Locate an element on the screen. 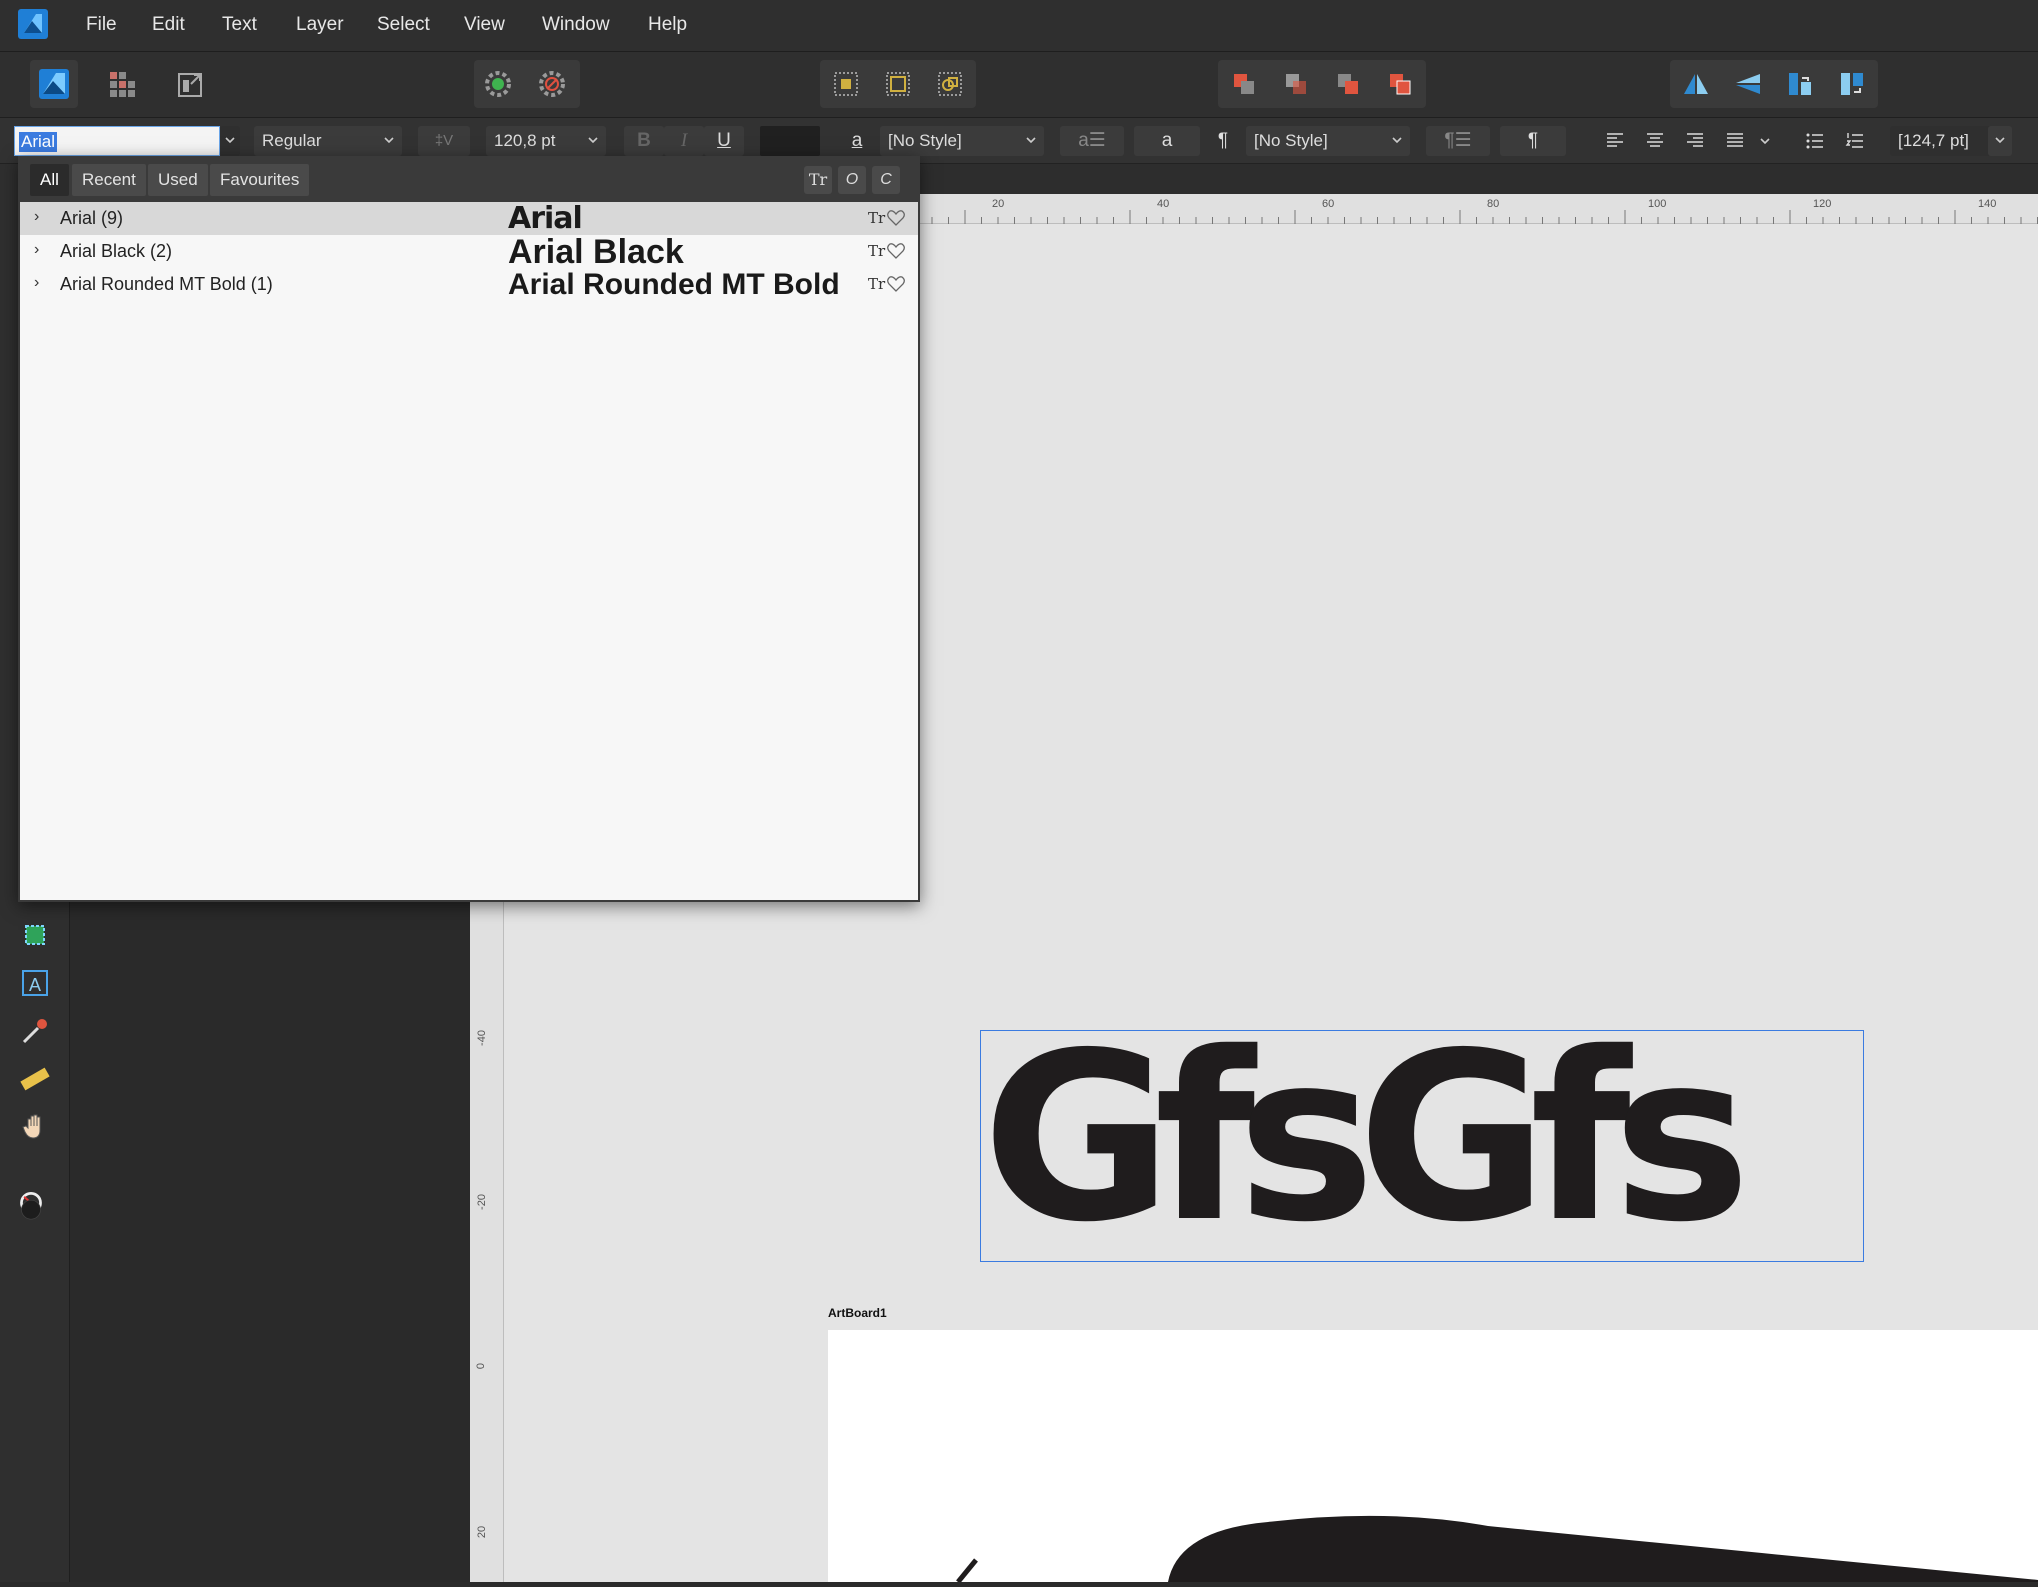 The width and height of the screenshot is (2038, 1587). move-to-back-button is located at coordinates (1244, 84).